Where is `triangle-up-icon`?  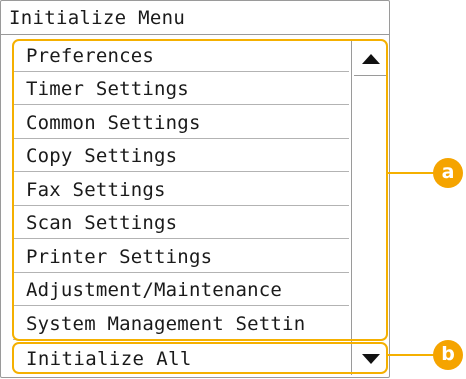
triangle-up-icon is located at coordinates (371, 58).